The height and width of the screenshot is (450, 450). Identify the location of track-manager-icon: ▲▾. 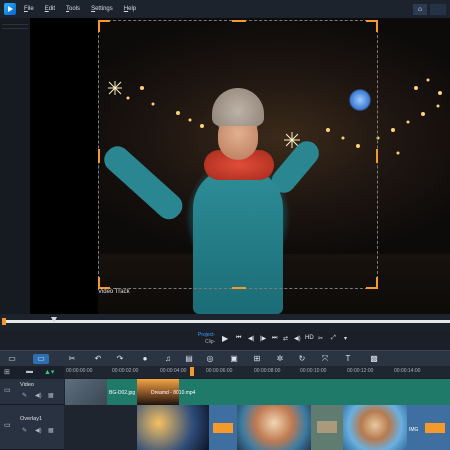
(49, 372).